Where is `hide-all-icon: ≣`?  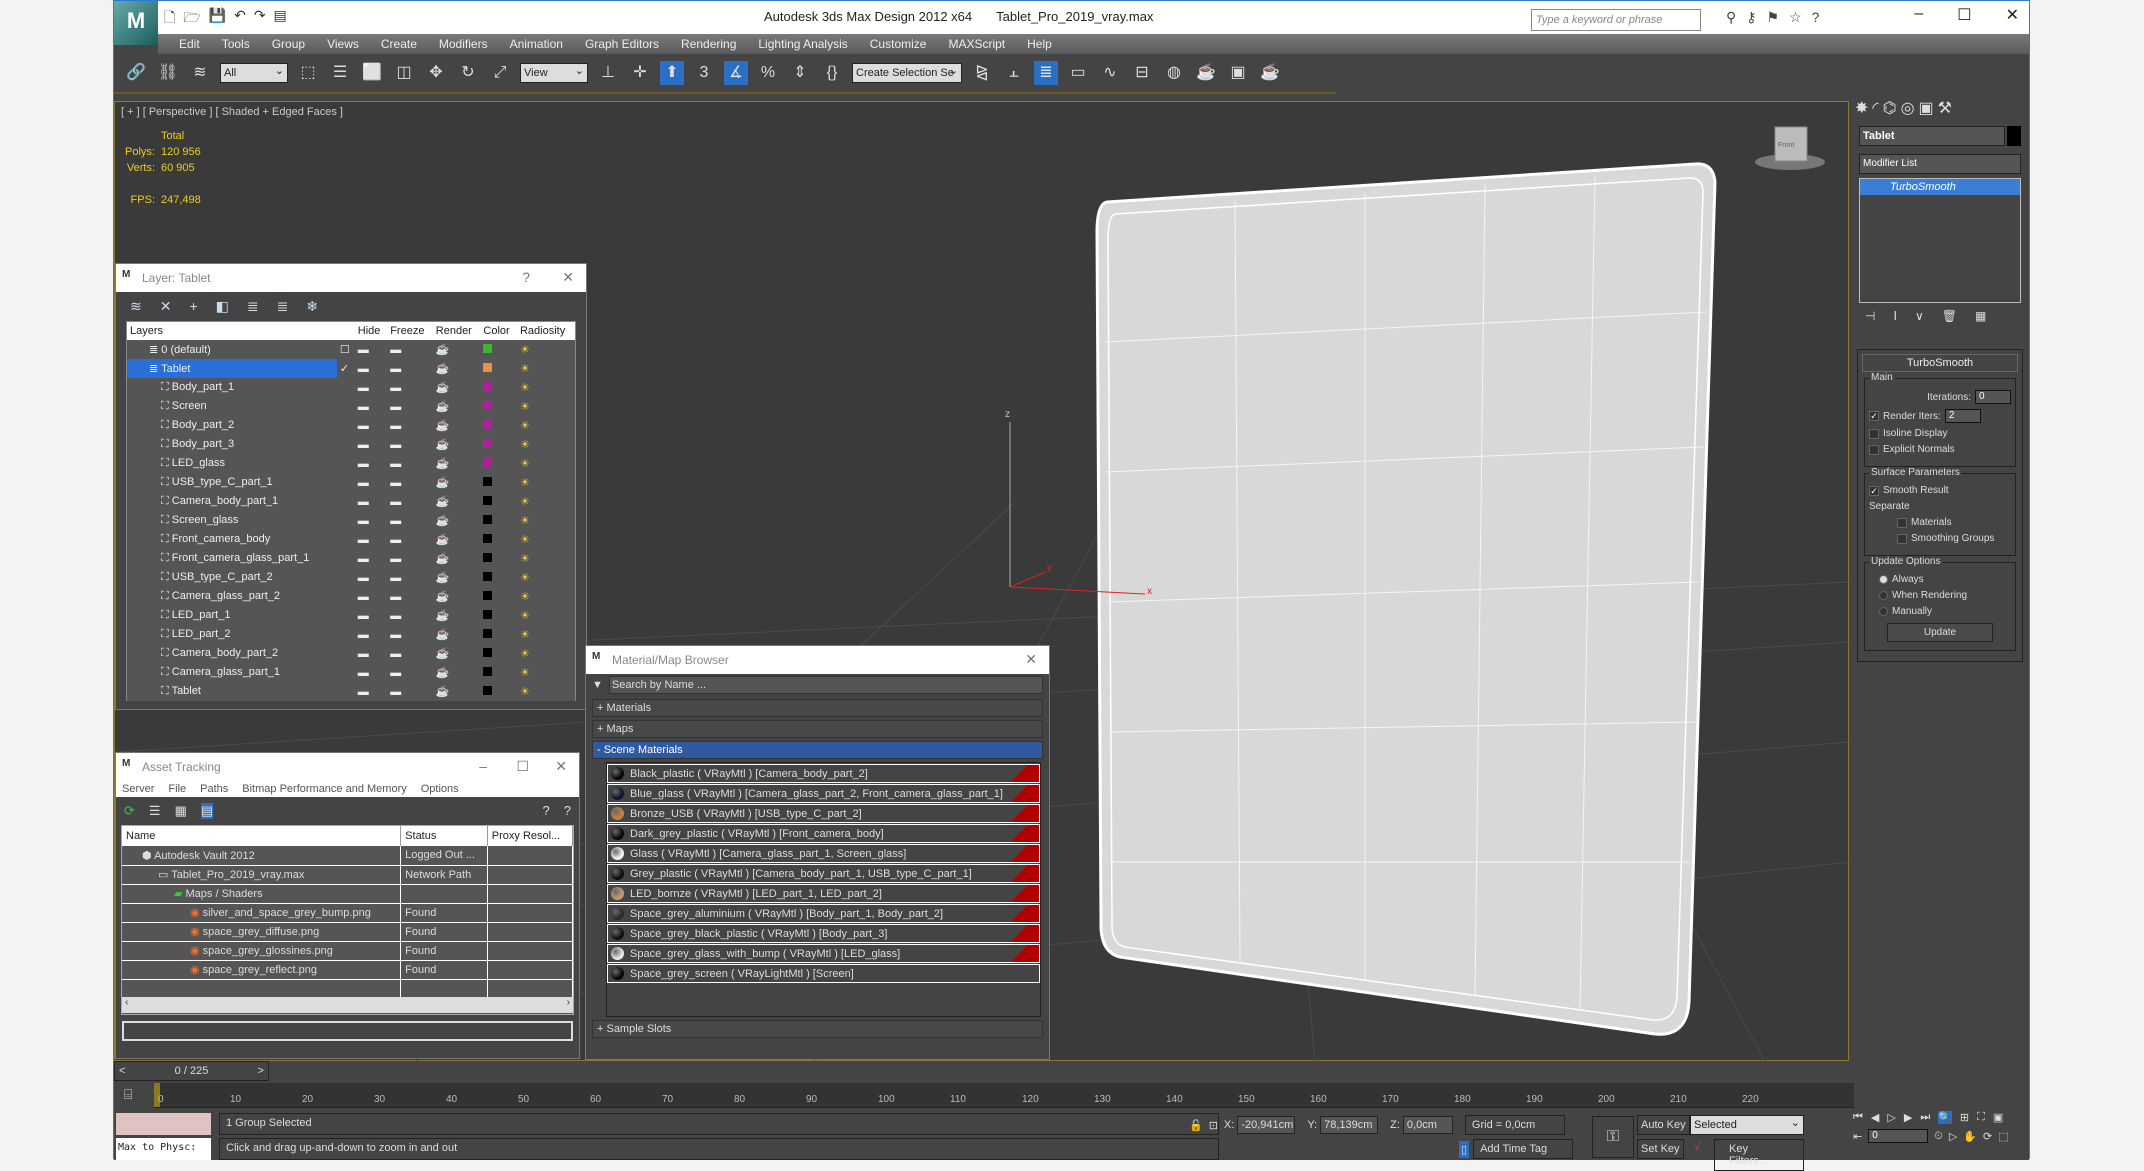 hide-all-icon: ≣ is located at coordinates (283, 306).